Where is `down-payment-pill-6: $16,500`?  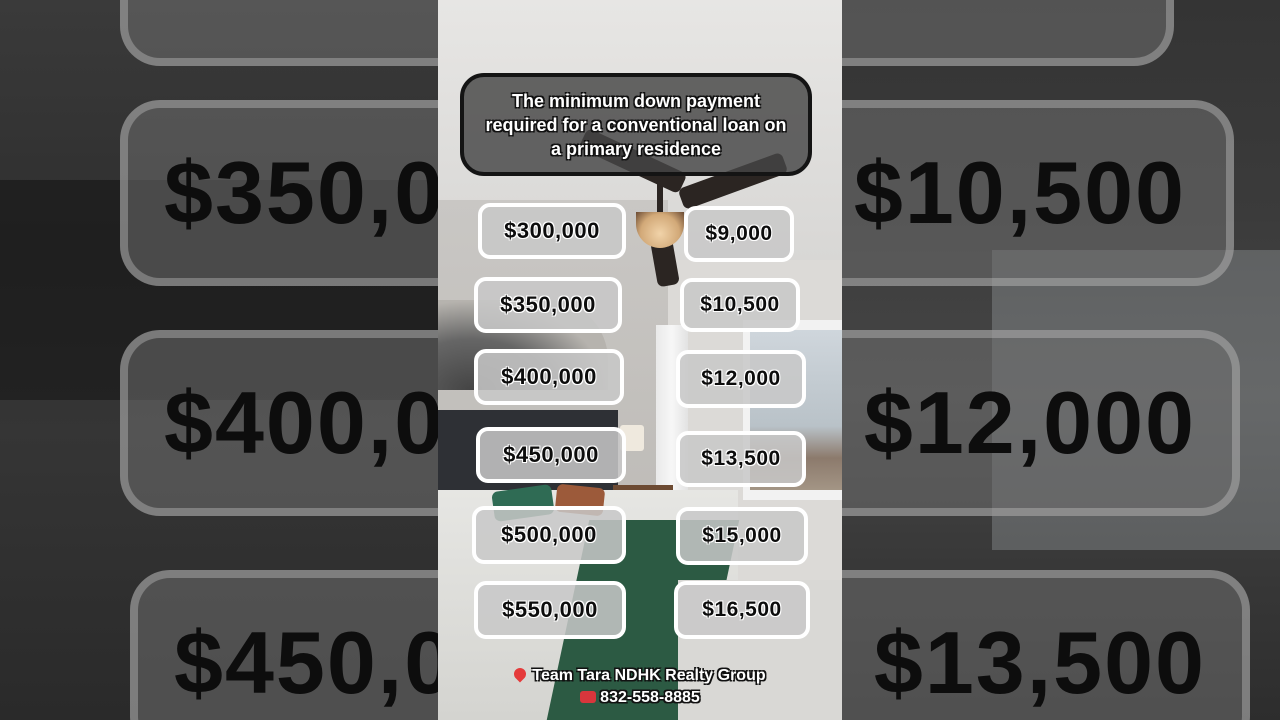
down-payment-pill-6: $16,500 is located at coordinates (742, 610).